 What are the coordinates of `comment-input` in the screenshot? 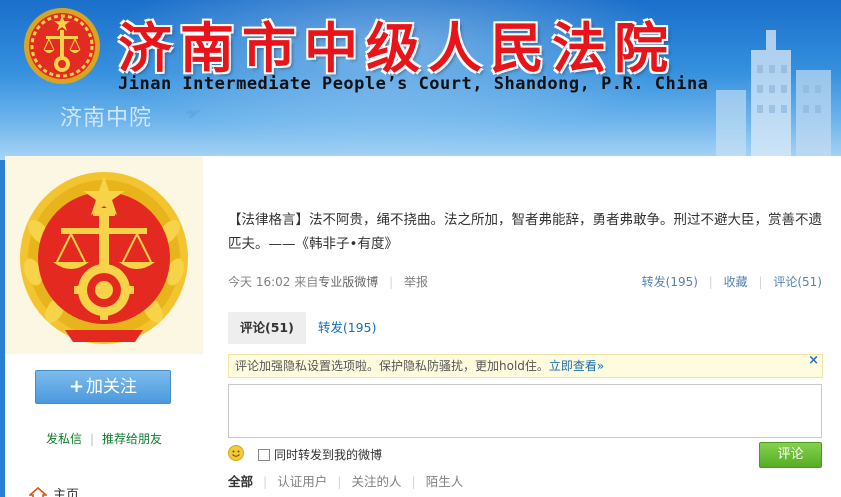 It's located at (525, 411).